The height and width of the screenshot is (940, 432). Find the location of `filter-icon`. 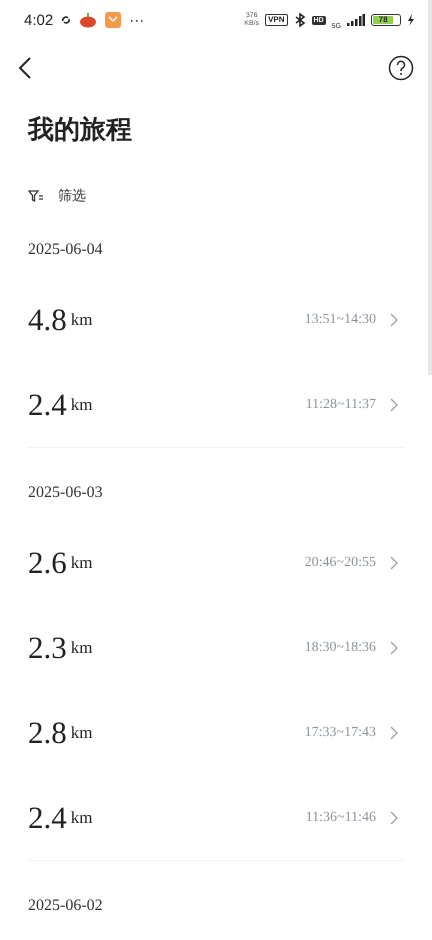

filter-icon is located at coordinates (36, 196).